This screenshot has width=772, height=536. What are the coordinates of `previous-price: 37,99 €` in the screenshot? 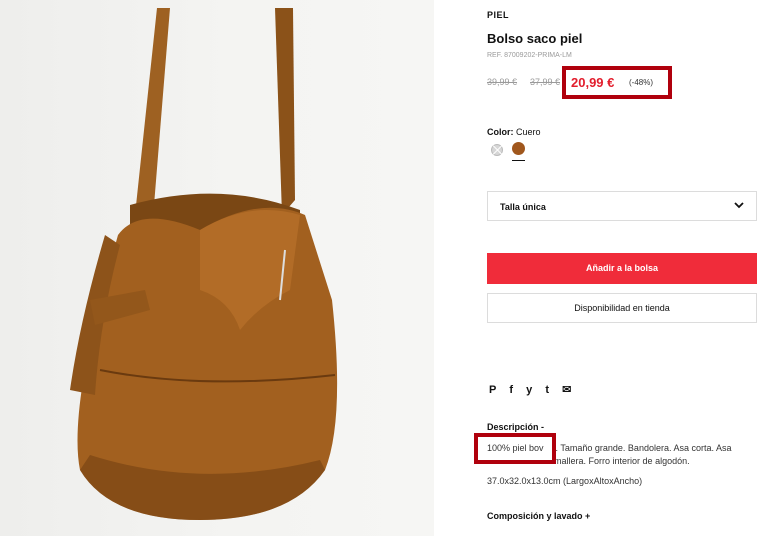 It's located at (545, 82).